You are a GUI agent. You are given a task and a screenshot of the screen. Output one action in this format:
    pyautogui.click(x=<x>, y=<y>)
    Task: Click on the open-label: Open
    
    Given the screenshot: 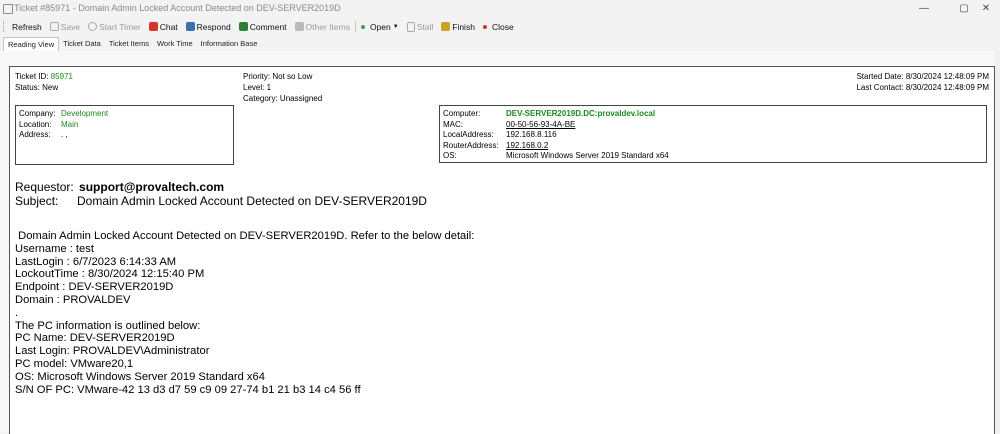 What is the action you would take?
    pyautogui.click(x=380, y=26)
    